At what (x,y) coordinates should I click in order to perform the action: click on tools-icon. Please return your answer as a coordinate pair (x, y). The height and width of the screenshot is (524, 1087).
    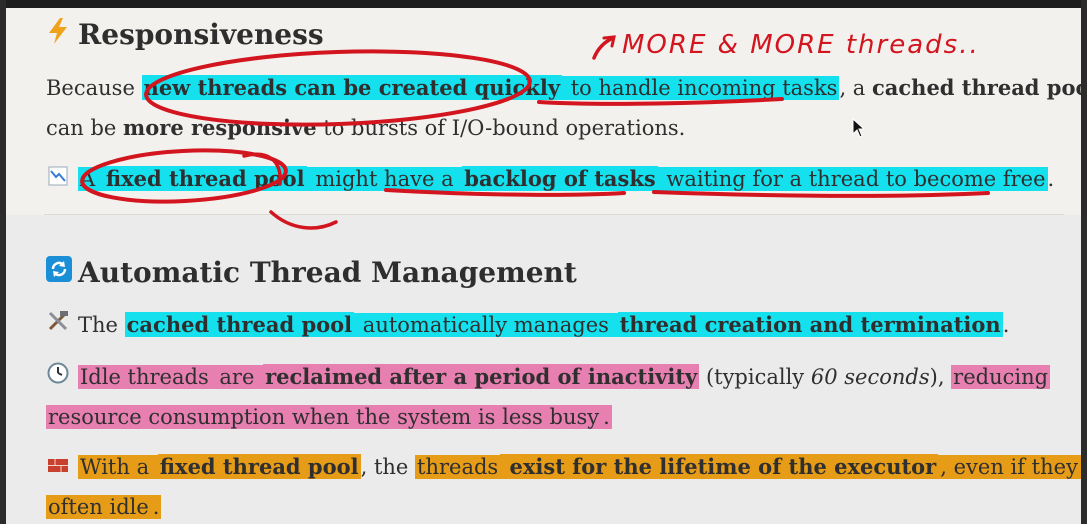
    Looking at the image, I should click on (58, 325).